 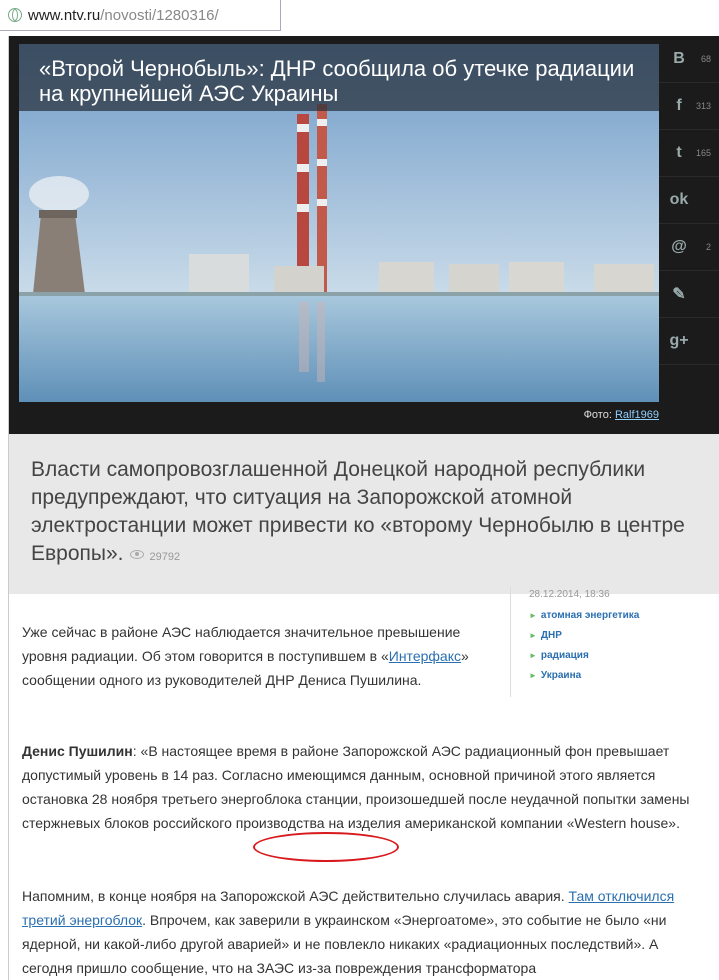 What do you see at coordinates (590, 615) in the screenshot?
I see `tag-label: атомная энергетика` at bounding box center [590, 615].